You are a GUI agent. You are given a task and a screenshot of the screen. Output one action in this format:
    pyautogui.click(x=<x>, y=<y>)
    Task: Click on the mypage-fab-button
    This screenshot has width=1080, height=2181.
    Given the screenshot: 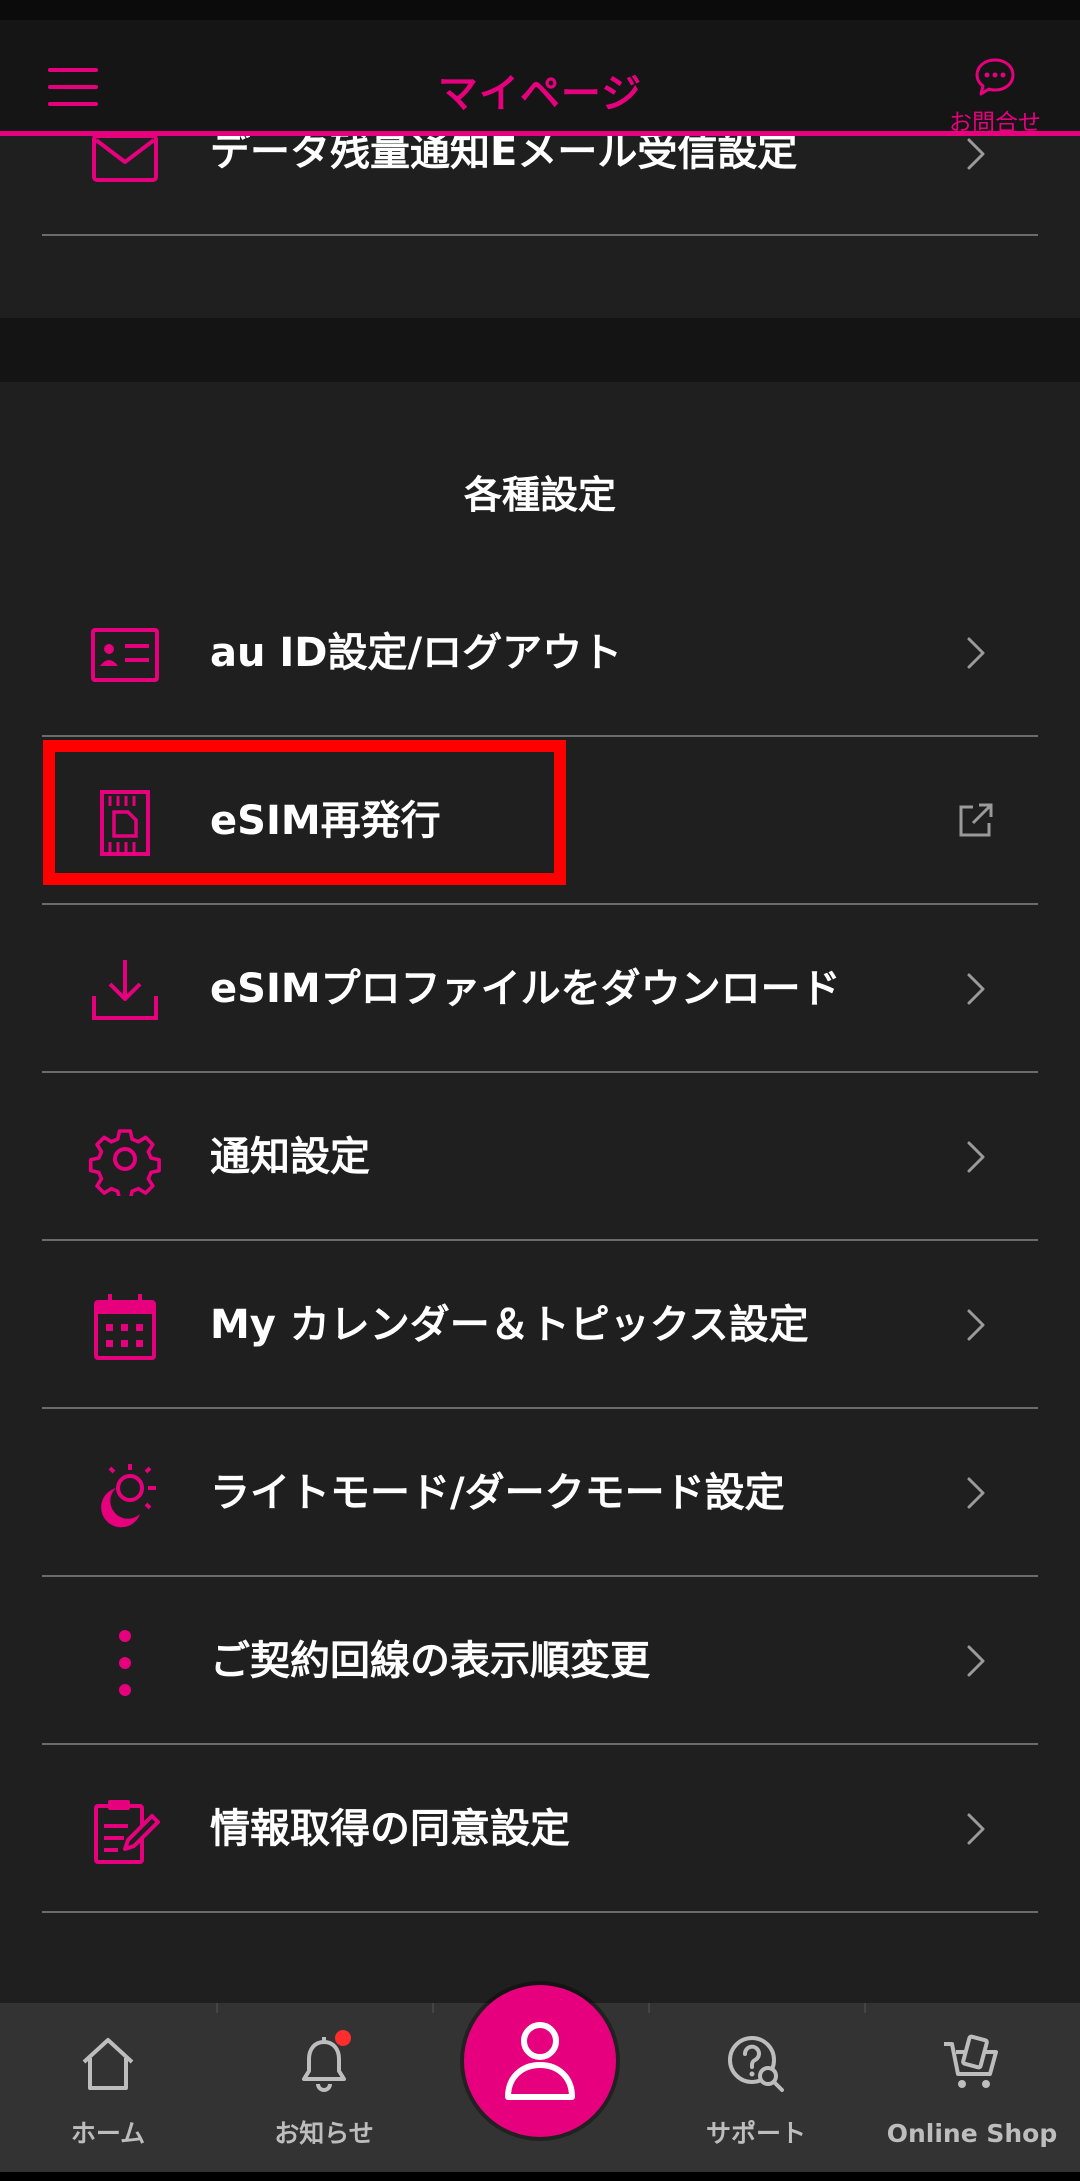 What is the action you would take?
    pyautogui.click(x=540, y=2061)
    